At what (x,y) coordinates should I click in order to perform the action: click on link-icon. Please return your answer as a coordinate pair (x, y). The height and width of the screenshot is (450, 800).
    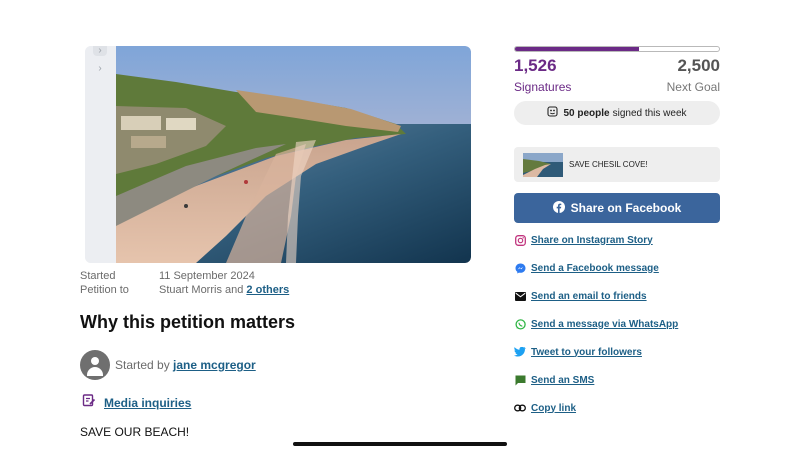
    Looking at the image, I should click on (520, 408).